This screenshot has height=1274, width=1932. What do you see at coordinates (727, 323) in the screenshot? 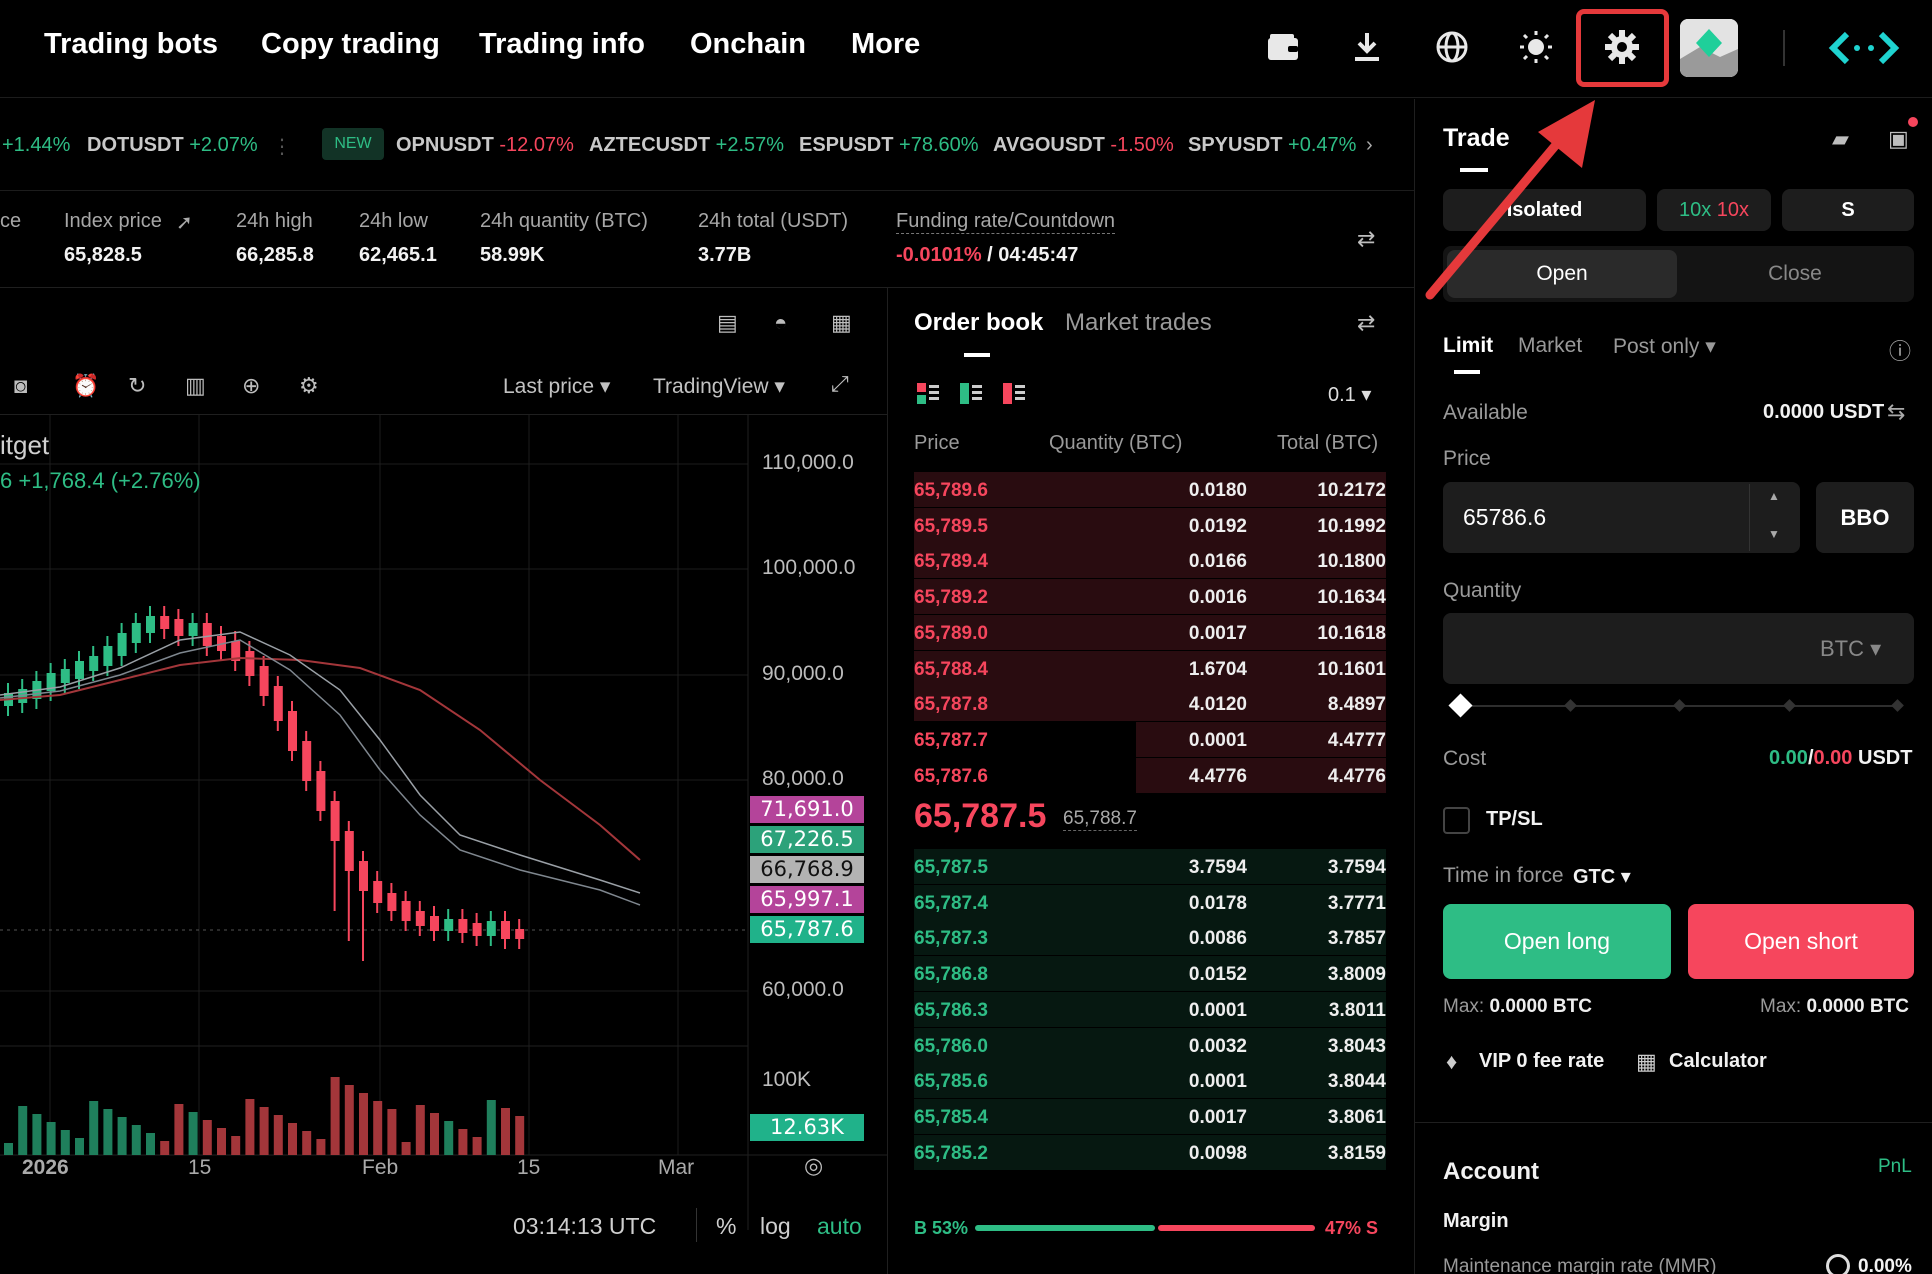
I see `note-icon: ▤` at bounding box center [727, 323].